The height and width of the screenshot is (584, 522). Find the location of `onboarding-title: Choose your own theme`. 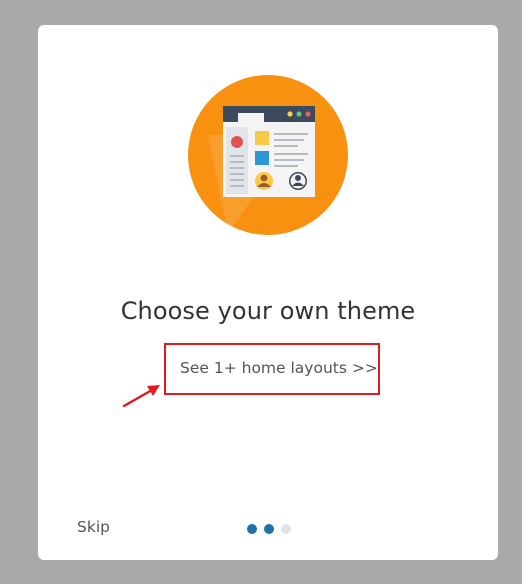

onboarding-title: Choose your own theme is located at coordinates (268, 311).